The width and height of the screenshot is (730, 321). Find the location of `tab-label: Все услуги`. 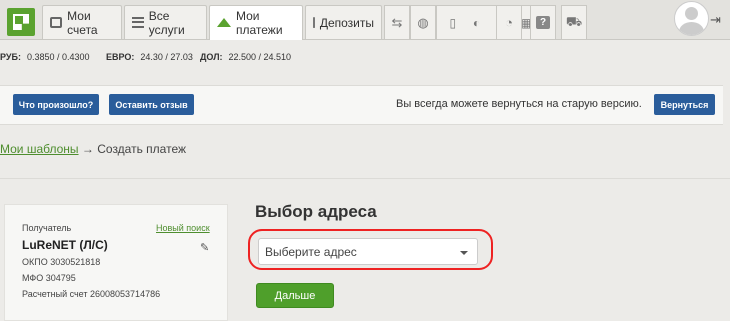

tab-label: Все услуги is located at coordinates (166, 22).